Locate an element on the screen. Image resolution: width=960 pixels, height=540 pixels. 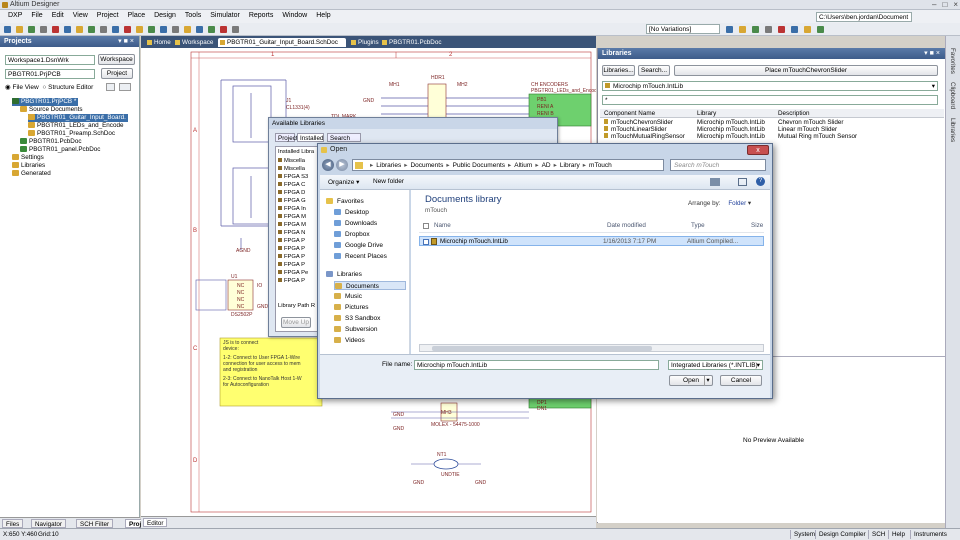
side-tab-favorites: Favorites is located at coordinates (952, 61).